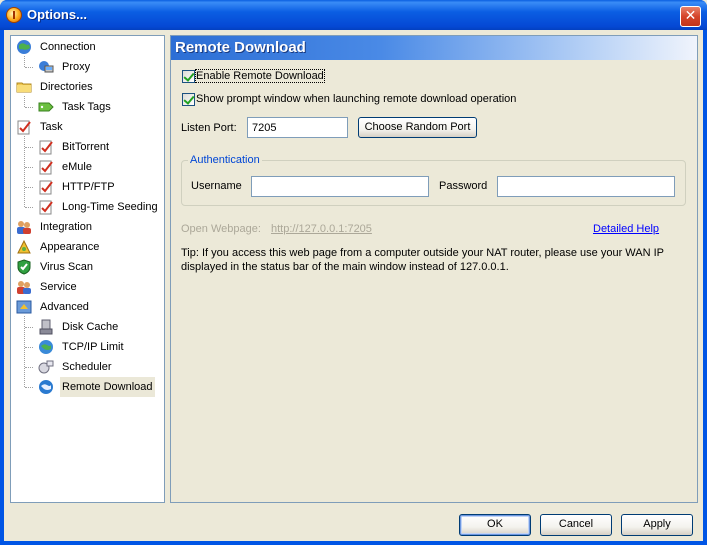  What do you see at coordinates (209, 128) in the screenshot?
I see `listen-port-label: Listen Port:` at bounding box center [209, 128].